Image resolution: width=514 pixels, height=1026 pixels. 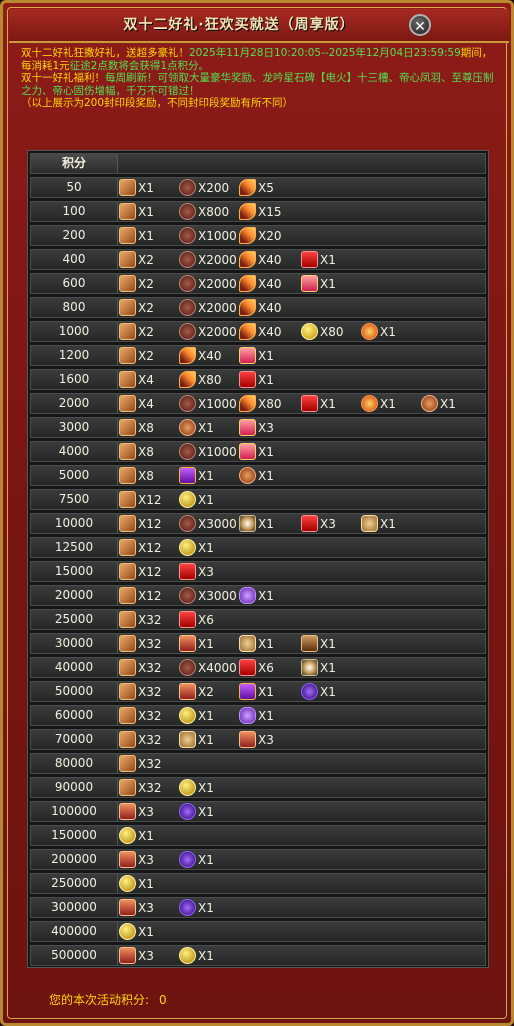 I want to click on redbox-icon, so click(x=309, y=259).